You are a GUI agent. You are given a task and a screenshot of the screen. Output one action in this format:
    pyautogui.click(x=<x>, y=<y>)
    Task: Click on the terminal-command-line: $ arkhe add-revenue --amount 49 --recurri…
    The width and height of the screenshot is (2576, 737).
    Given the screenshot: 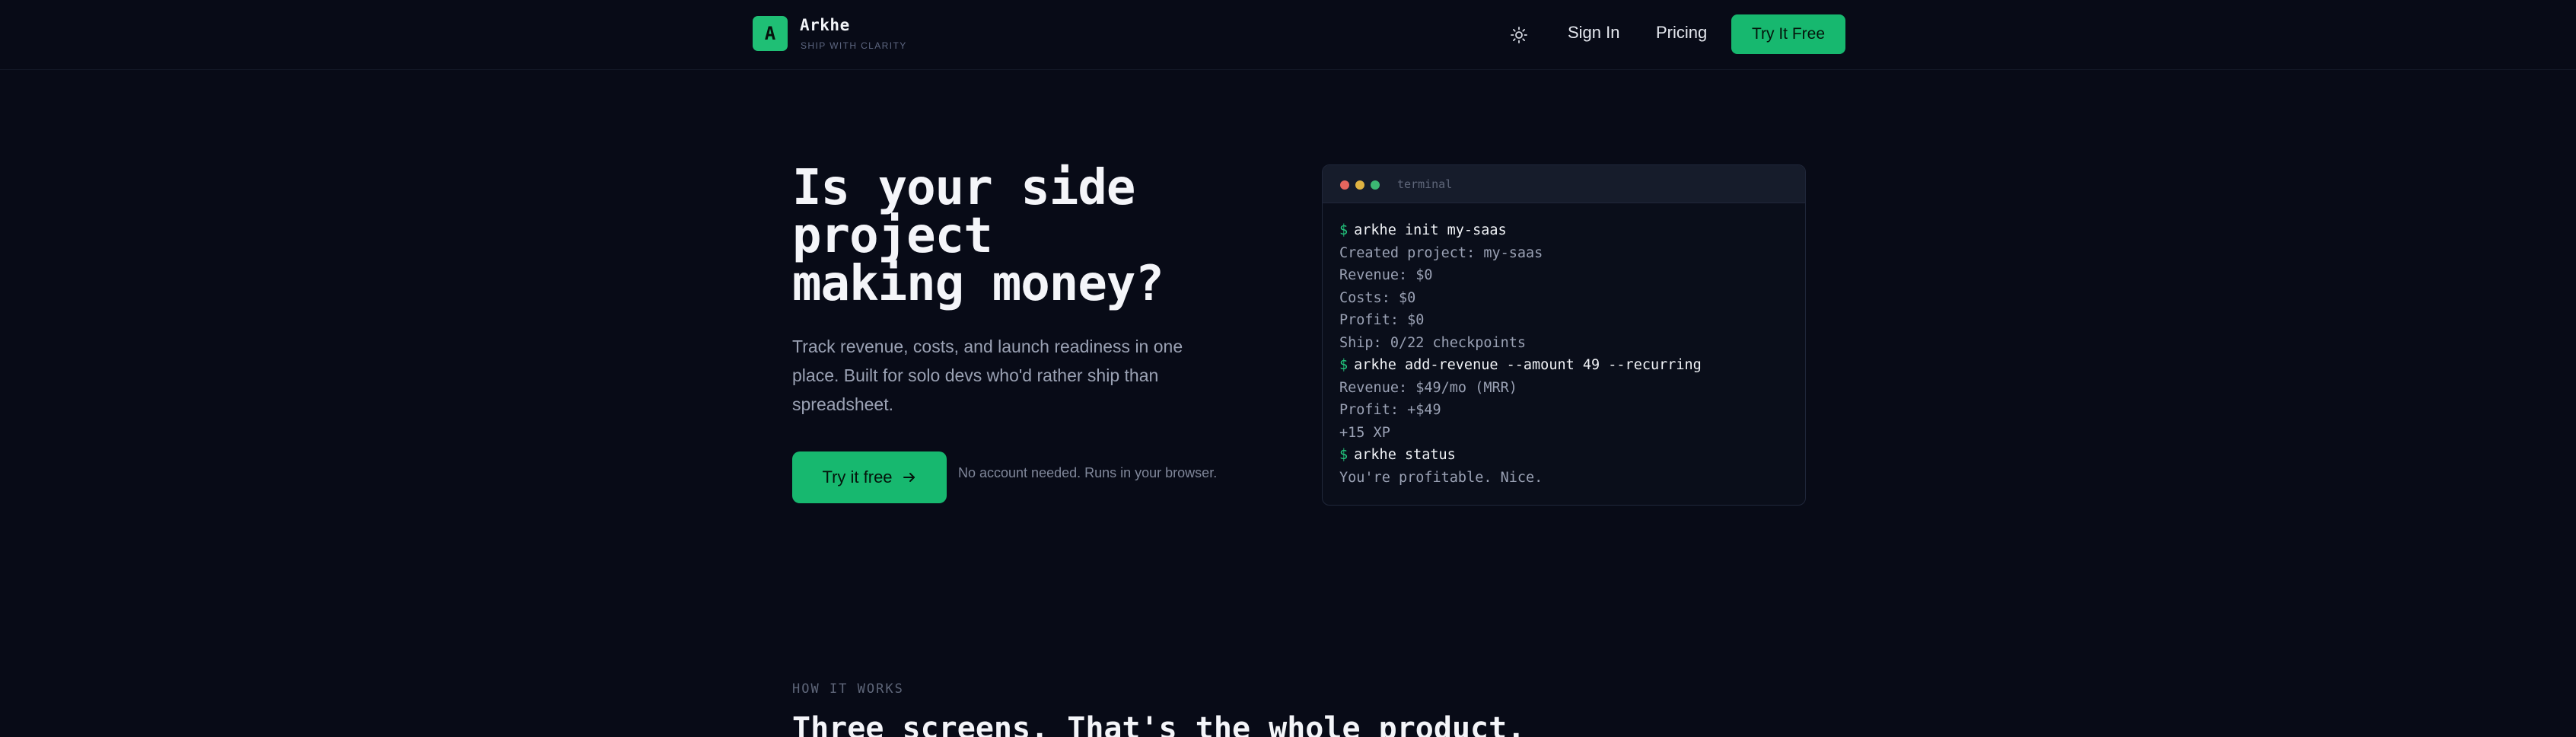 What is the action you would take?
    pyautogui.click(x=1563, y=365)
    